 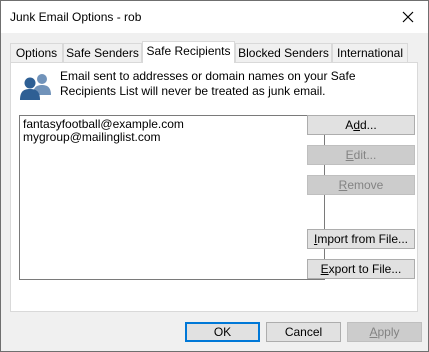 I want to click on apply-button: Apply, so click(x=384, y=332).